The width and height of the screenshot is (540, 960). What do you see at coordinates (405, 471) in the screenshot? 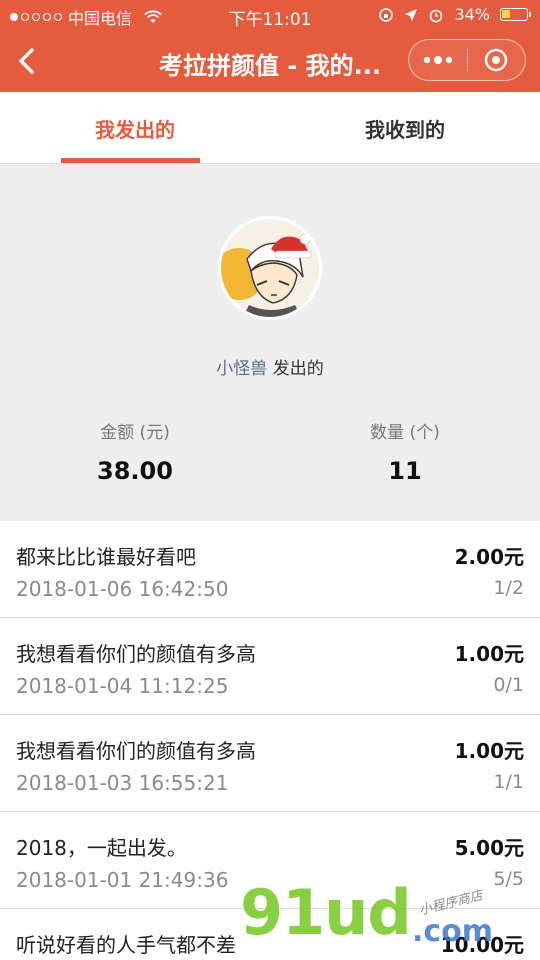
I see `count-value: 11` at bounding box center [405, 471].